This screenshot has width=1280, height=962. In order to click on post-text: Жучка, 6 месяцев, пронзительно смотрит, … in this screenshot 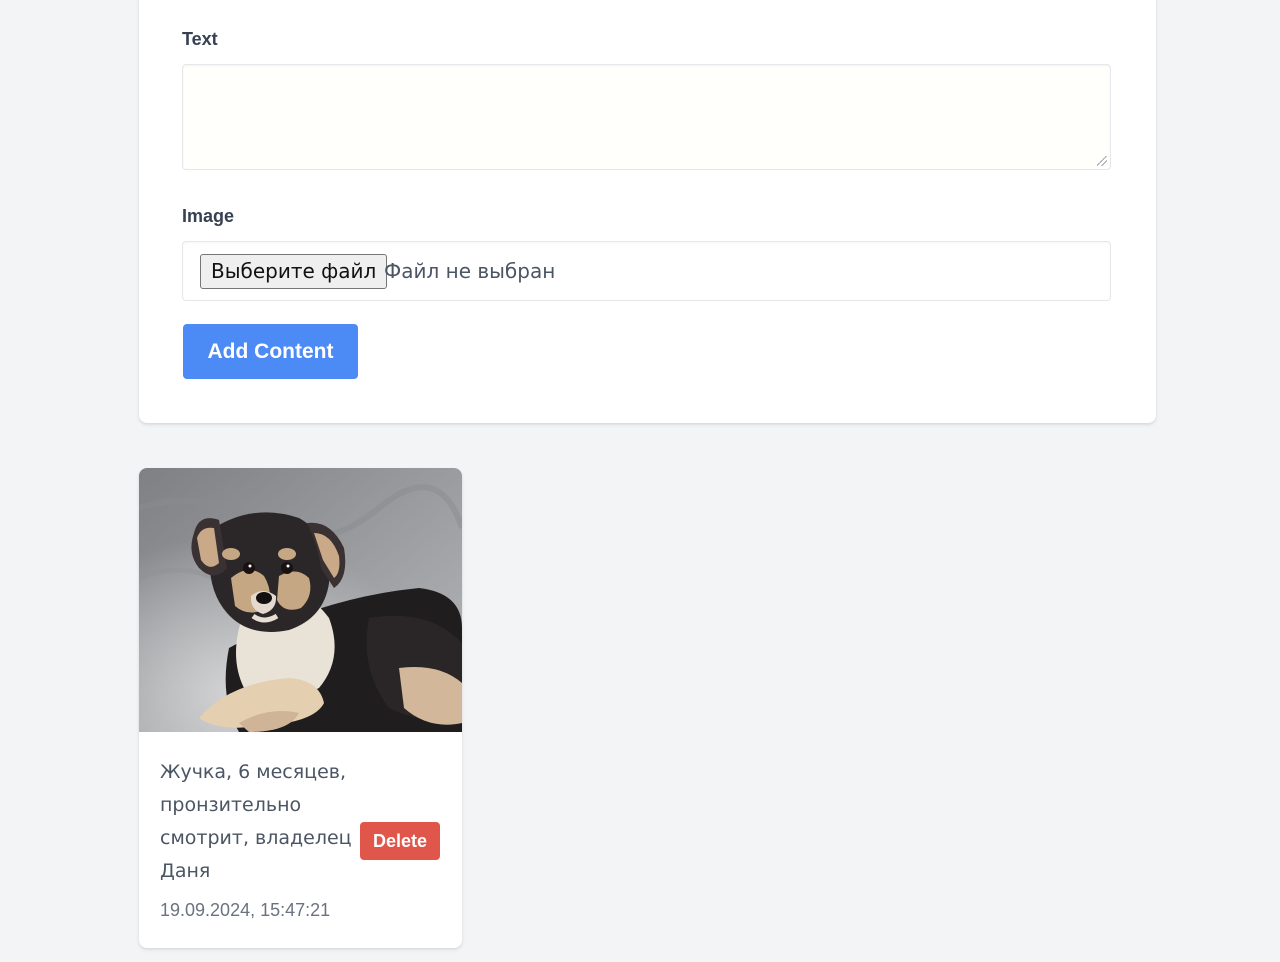, I will do `click(256, 821)`.